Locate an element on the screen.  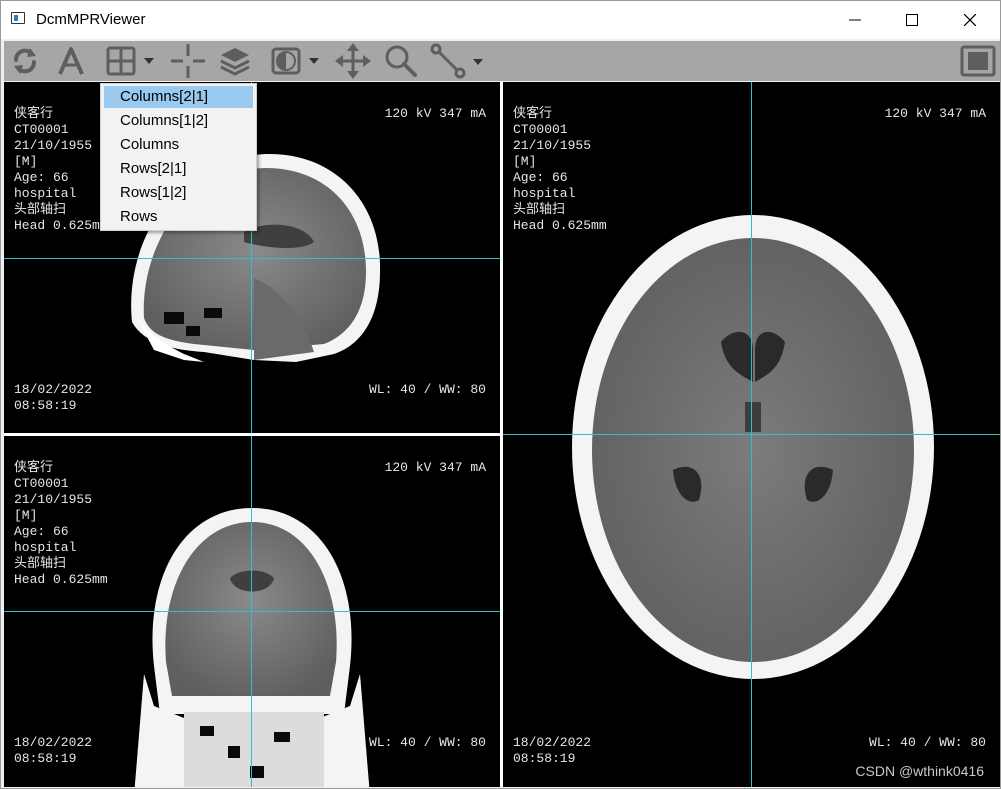
axial-slice: Head 0.625mm is located at coordinates (560, 225).